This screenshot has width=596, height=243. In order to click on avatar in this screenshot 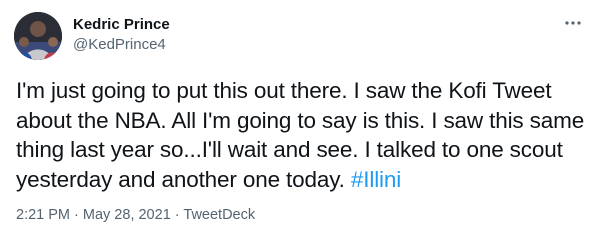, I will do `click(38, 36)`.